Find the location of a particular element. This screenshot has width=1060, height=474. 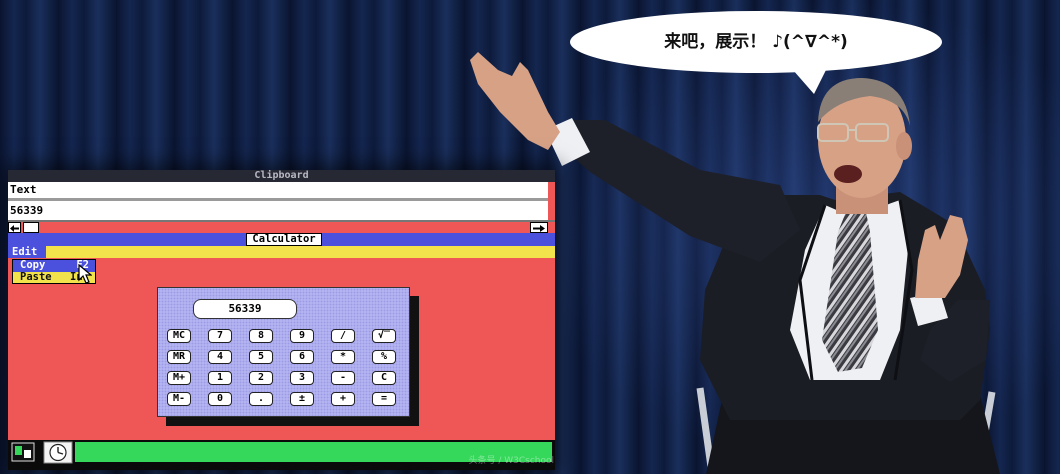

calc-key-clear: C is located at coordinates (384, 378).